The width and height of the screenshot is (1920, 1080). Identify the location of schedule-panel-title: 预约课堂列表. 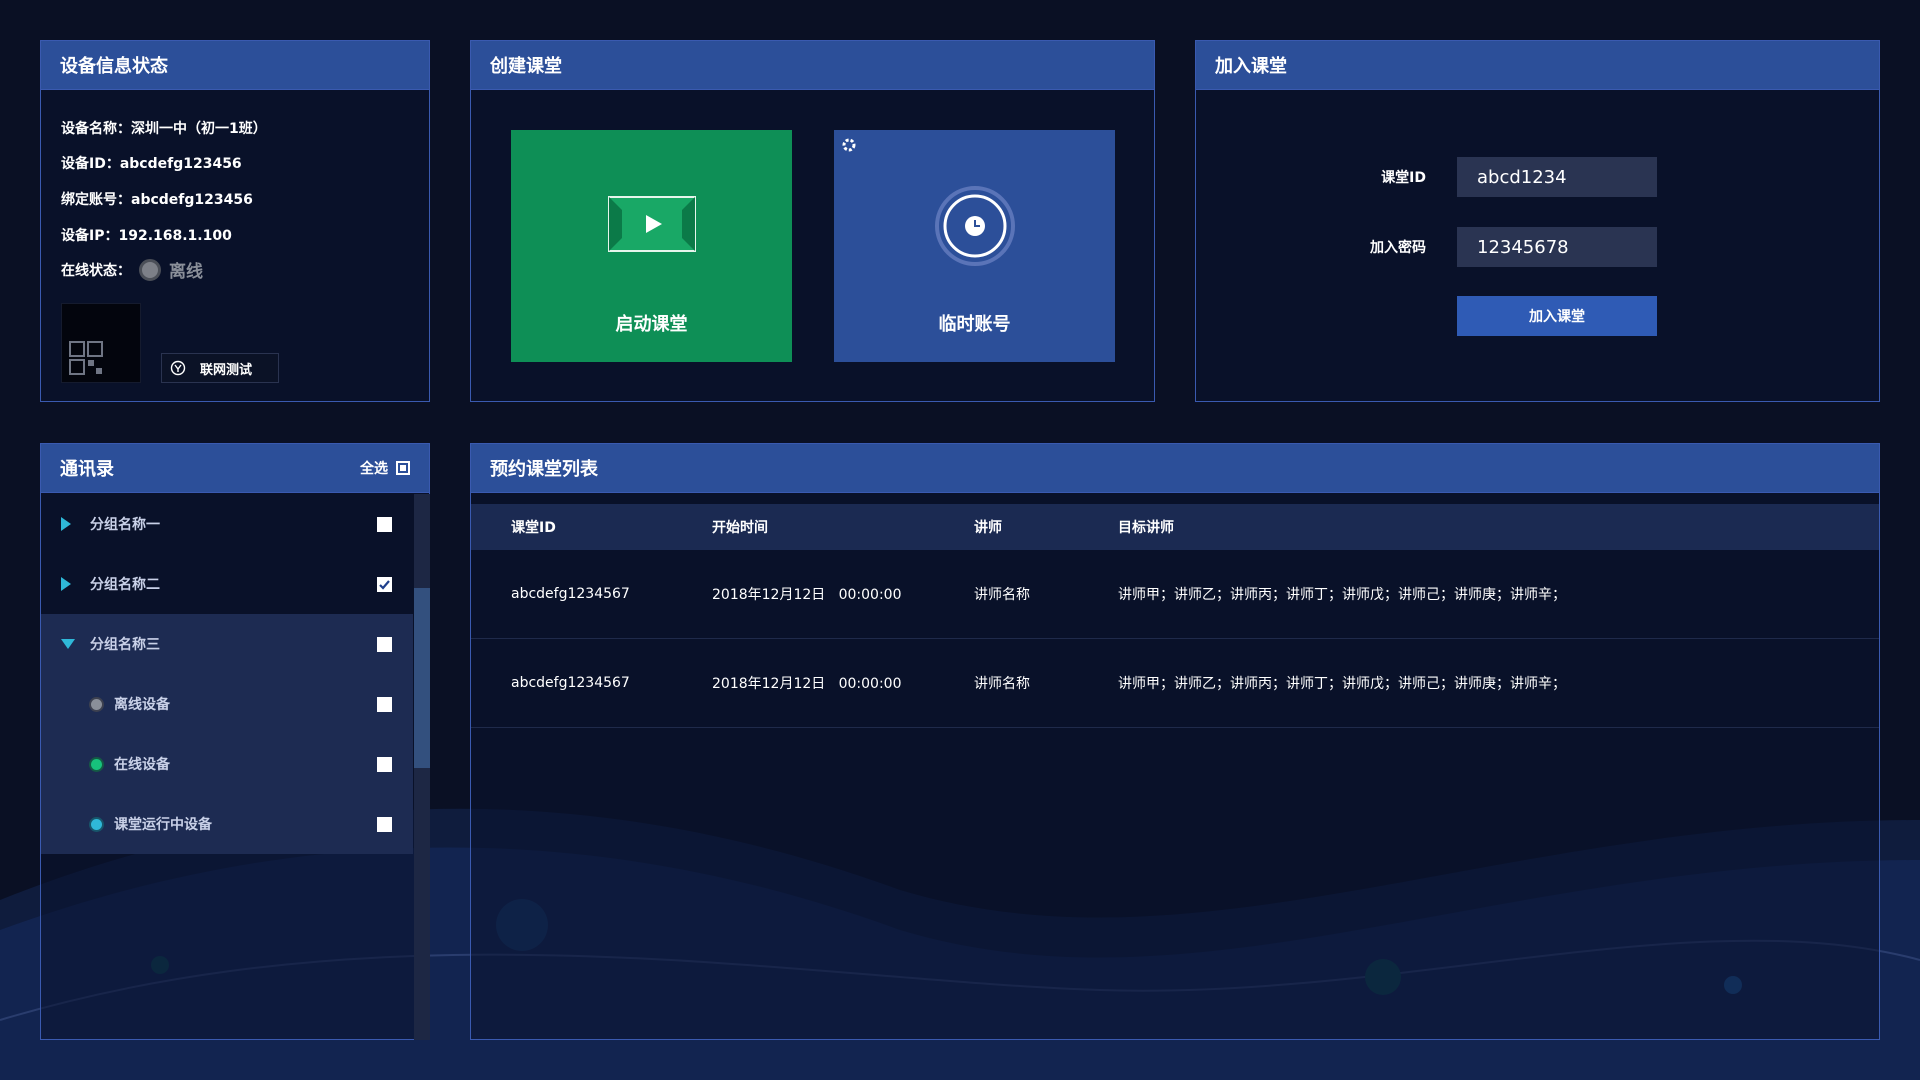
(1175, 468).